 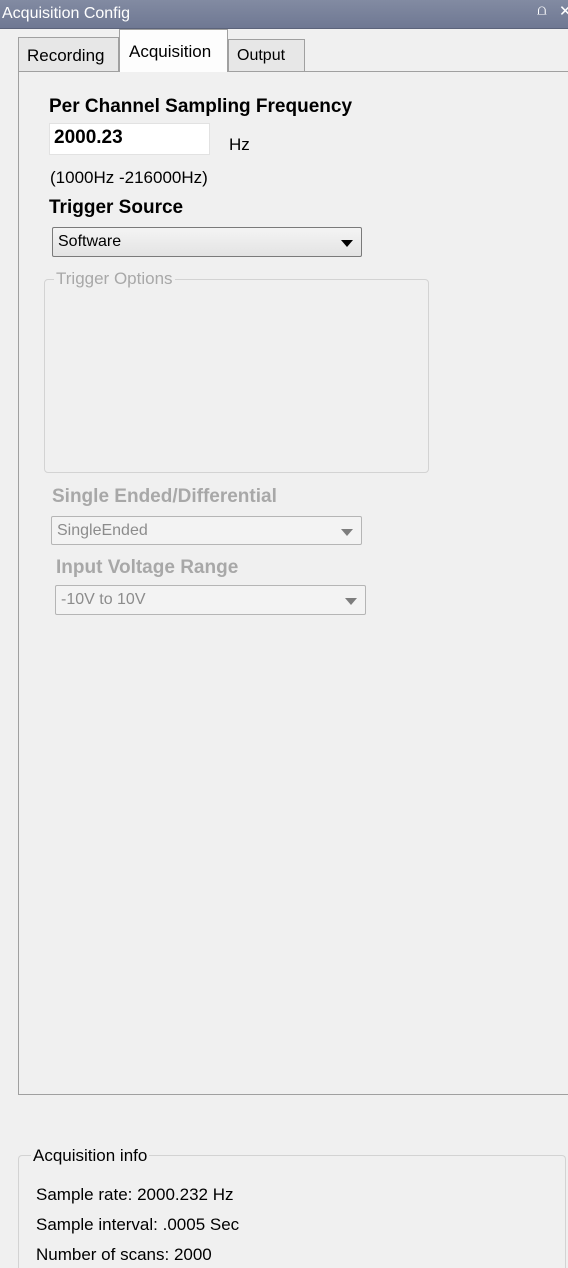 What do you see at coordinates (284, 14) in the screenshot?
I see `window-titlebar: Acquisition Config ⩍ ✕` at bounding box center [284, 14].